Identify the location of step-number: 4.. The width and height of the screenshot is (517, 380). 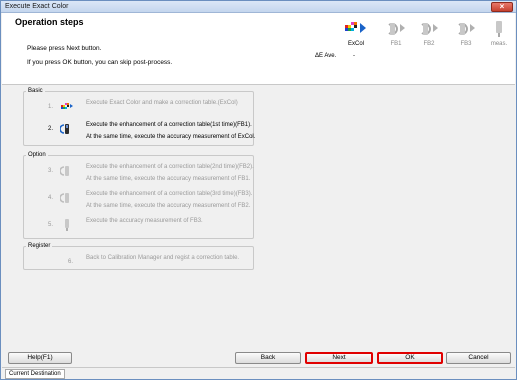
(51, 198).